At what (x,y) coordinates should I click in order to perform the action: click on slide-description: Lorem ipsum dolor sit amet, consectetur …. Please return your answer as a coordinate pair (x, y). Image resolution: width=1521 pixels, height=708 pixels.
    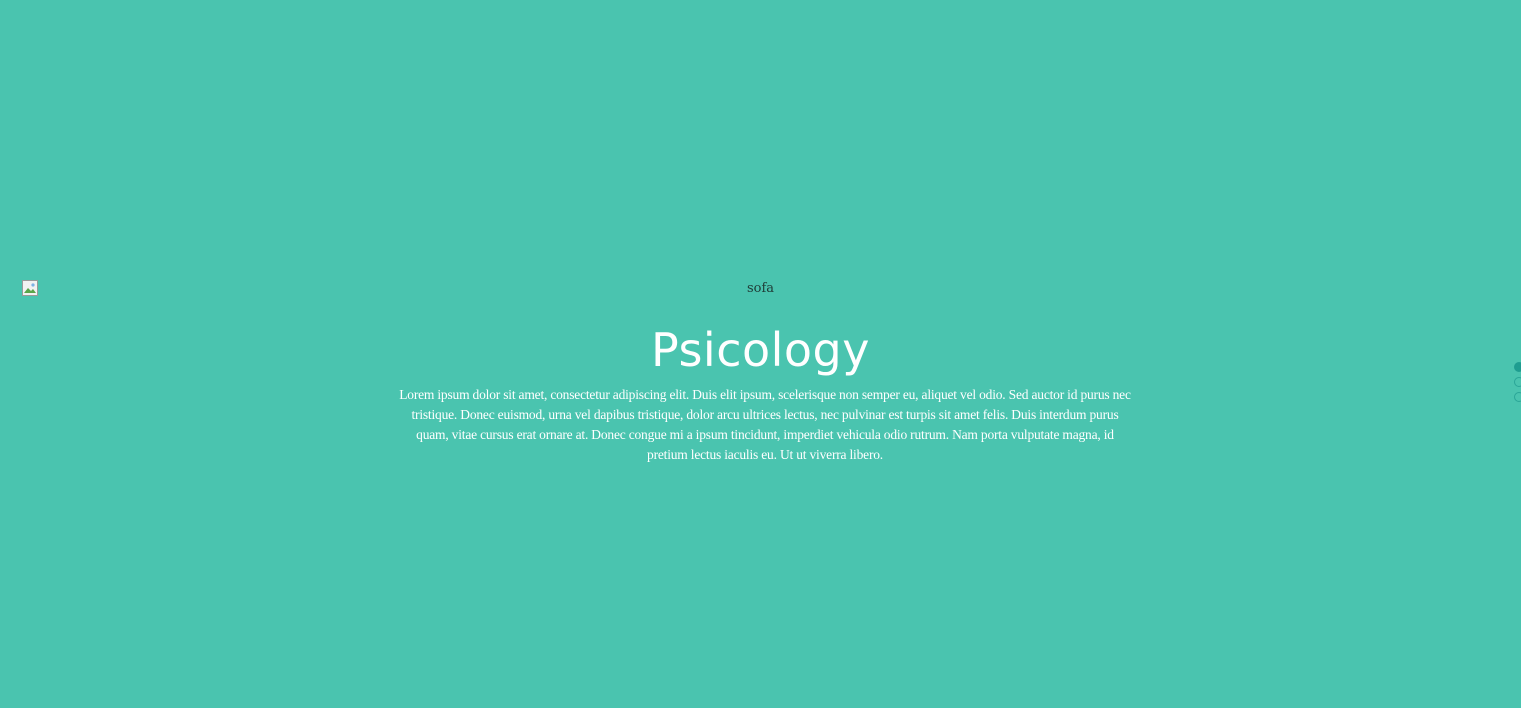
    Looking at the image, I should click on (765, 424).